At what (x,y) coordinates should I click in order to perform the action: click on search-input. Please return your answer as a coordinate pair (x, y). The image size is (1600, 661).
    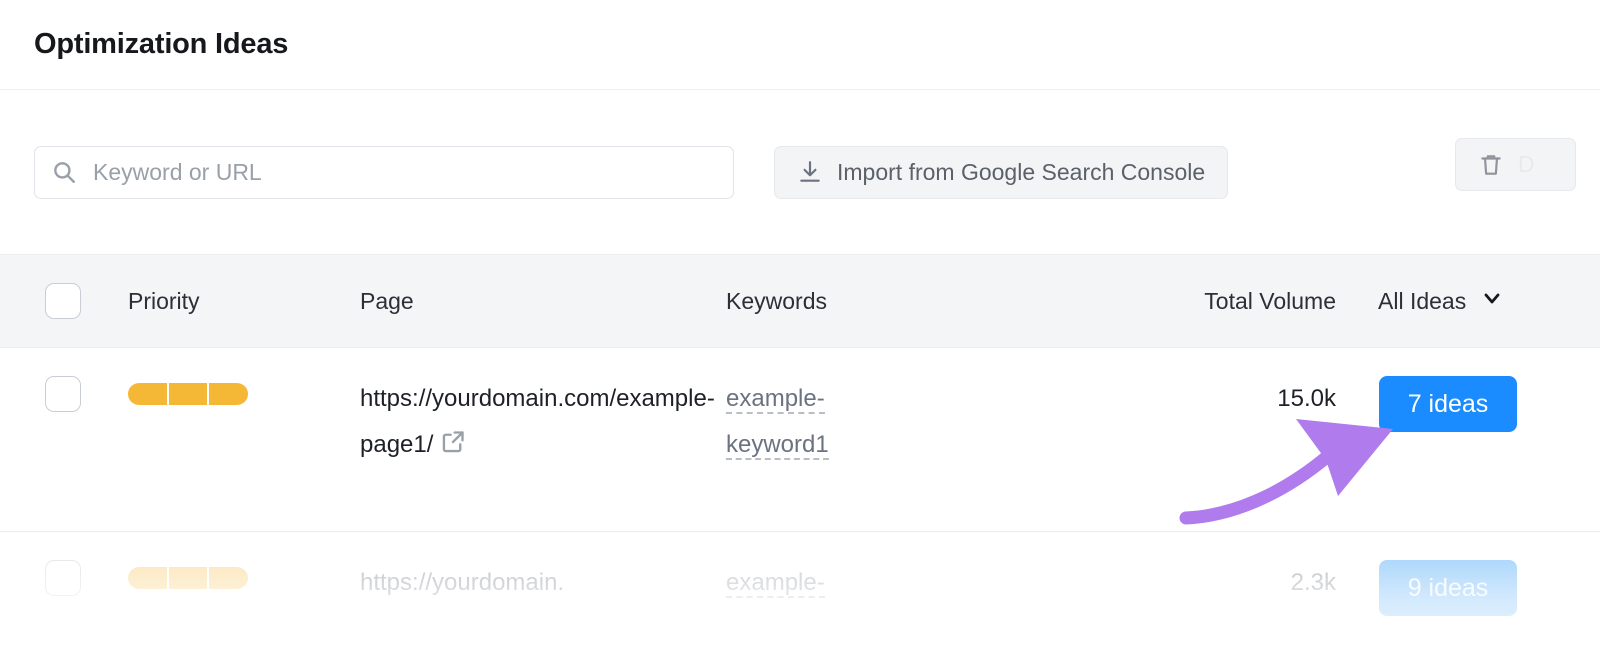
    Looking at the image, I should click on (404, 172).